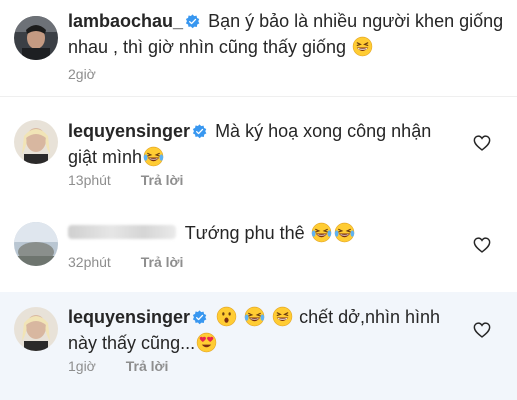 This screenshot has height=400, width=517. Describe the element at coordinates (282, 316) in the screenshot. I see `grinning-squint-emoji` at that location.